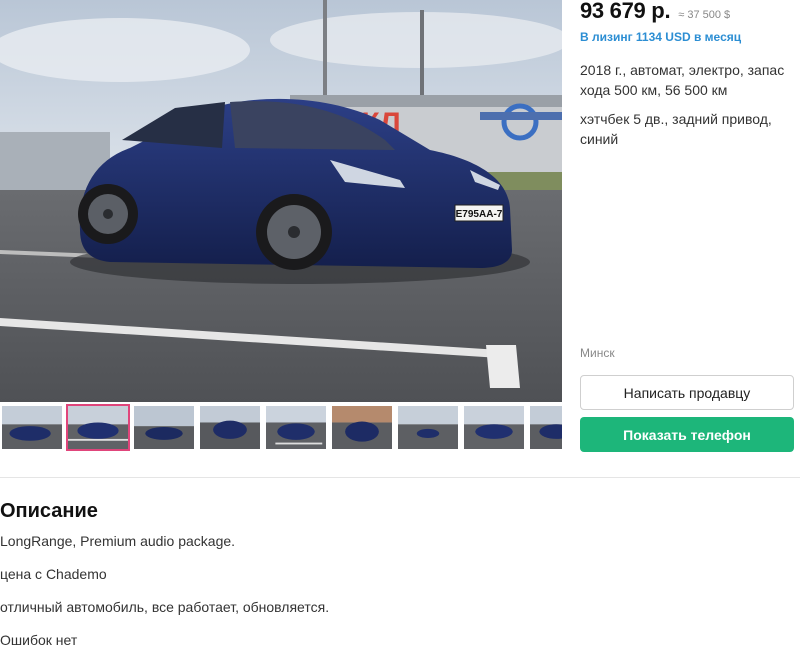 This screenshot has height=651, width=800. What do you see at coordinates (687, 392) in the screenshot?
I see `write-seller-button: Написать продавцу` at bounding box center [687, 392].